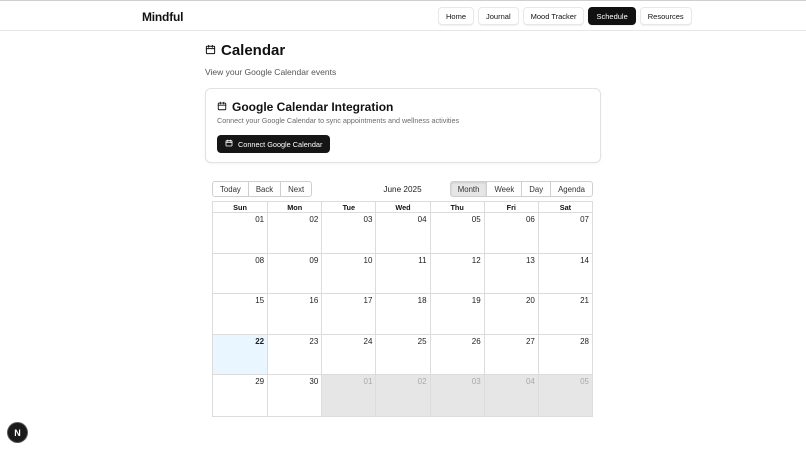 Image resolution: width=806 pixels, height=450 pixels. What do you see at coordinates (456, 273) in the screenshot?
I see `day-cell: 12` at bounding box center [456, 273].